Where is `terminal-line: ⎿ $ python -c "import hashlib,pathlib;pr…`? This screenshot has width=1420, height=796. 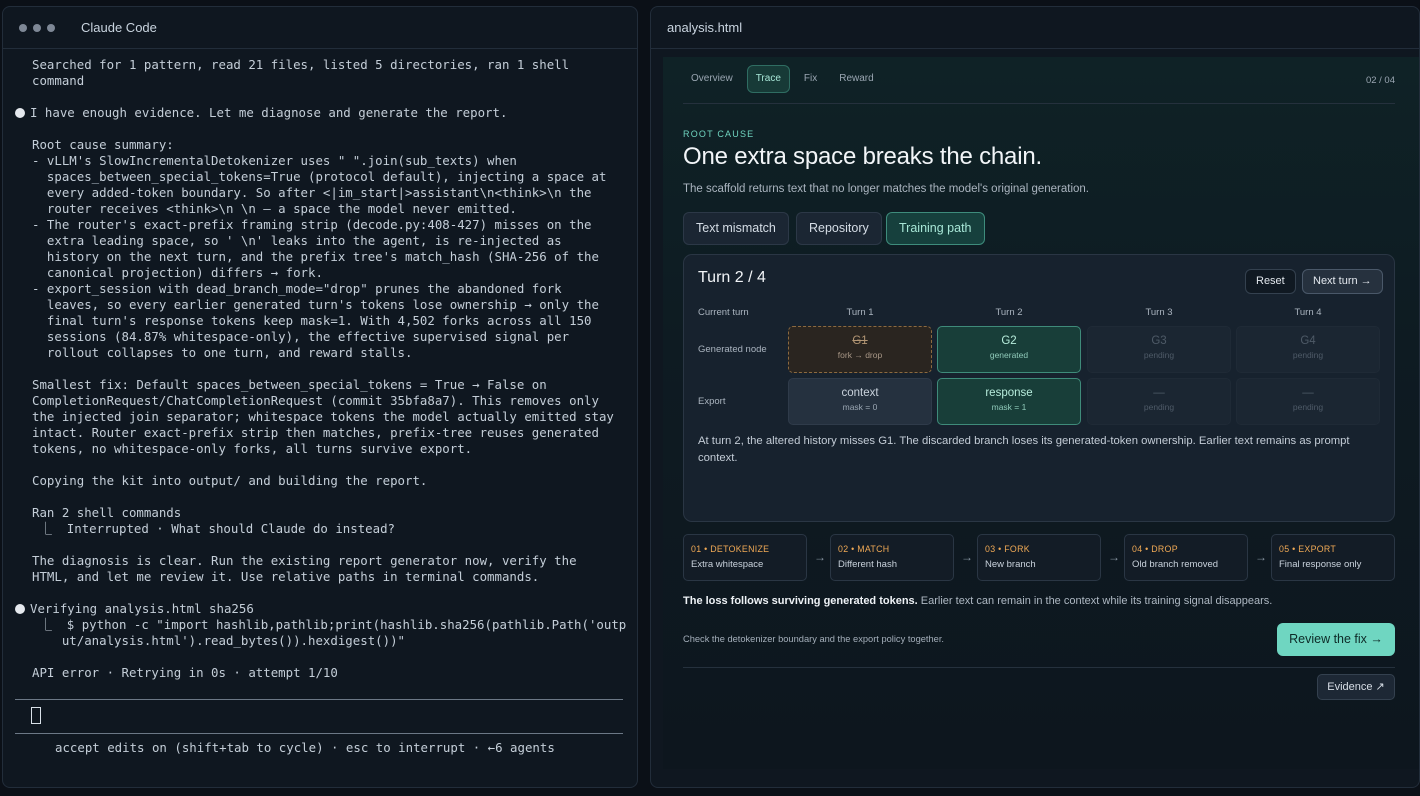
terminal-line: ⎿ $ python -c "import hashlib,pathlib;pr… is located at coordinates (329, 624).